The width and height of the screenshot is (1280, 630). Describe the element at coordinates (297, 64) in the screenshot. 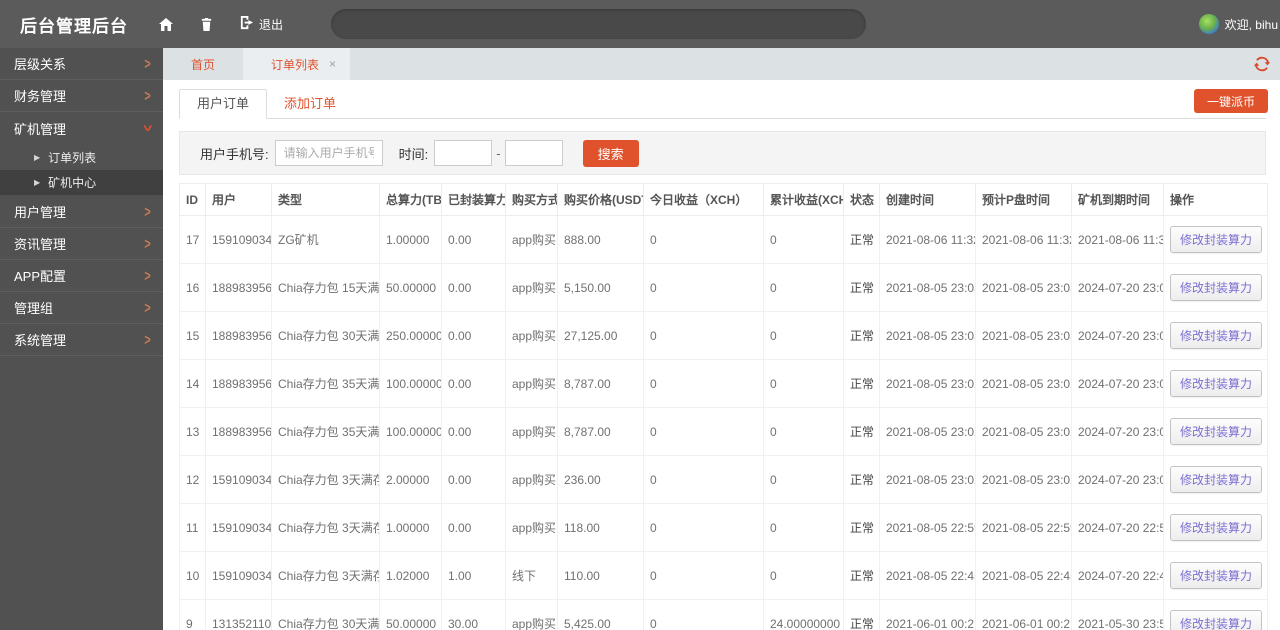

I see `tab-active: 订单列表 ×` at that location.